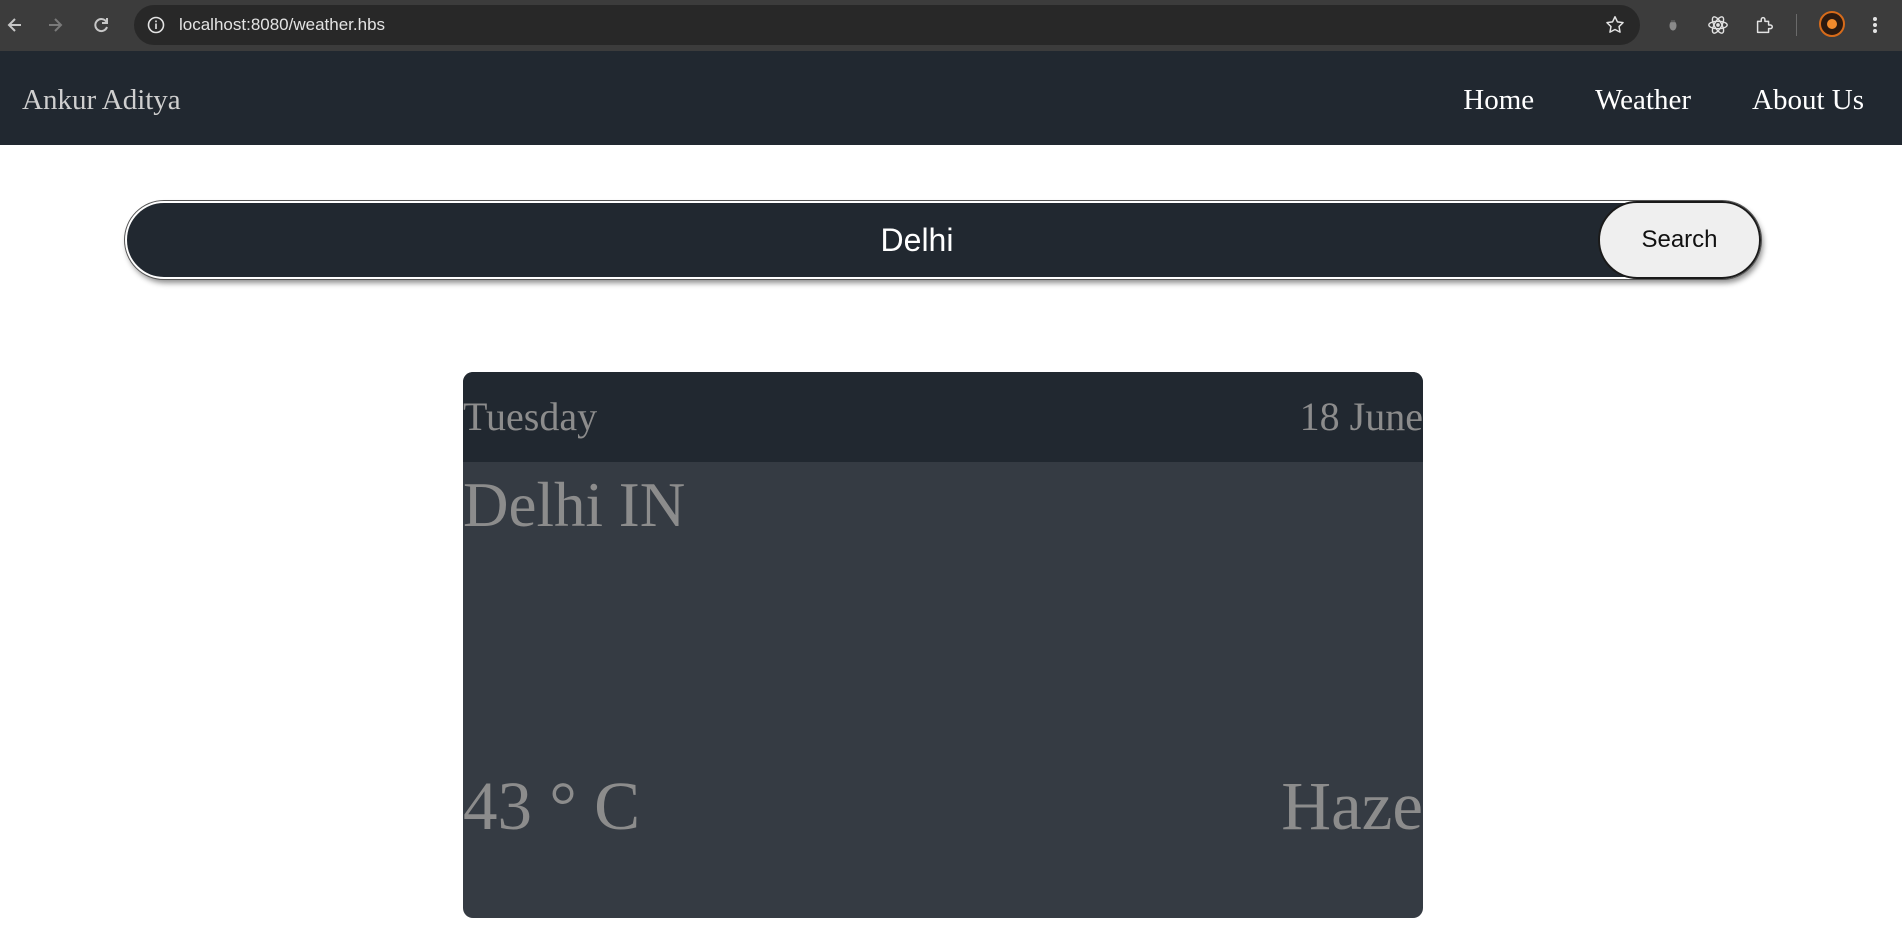  Describe the element at coordinates (887, 25) in the screenshot. I see `address-bar: localhost:8080/weather.hbs` at that location.